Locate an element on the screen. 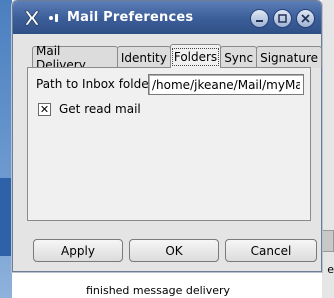 Image resolution: width=334 pixels, height=298 pixels. ok-button: OK is located at coordinates (174, 250).